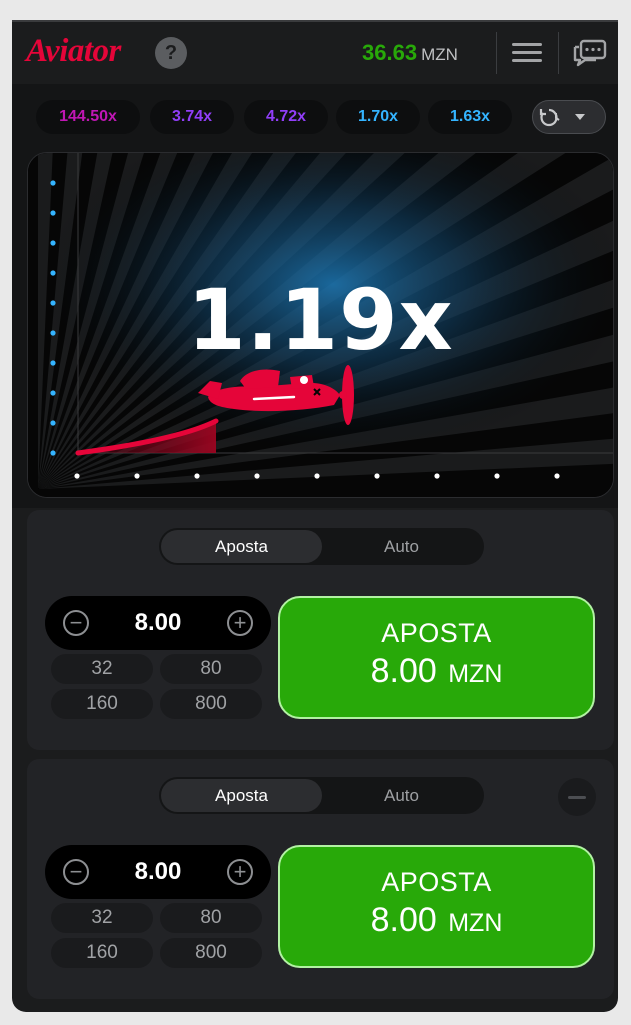 This screenshot has height=1025, width=631. What do you see at coordinates (549, 117) in the screenshot?
I see `history-clock-icon` at bounding box center [549, 117].